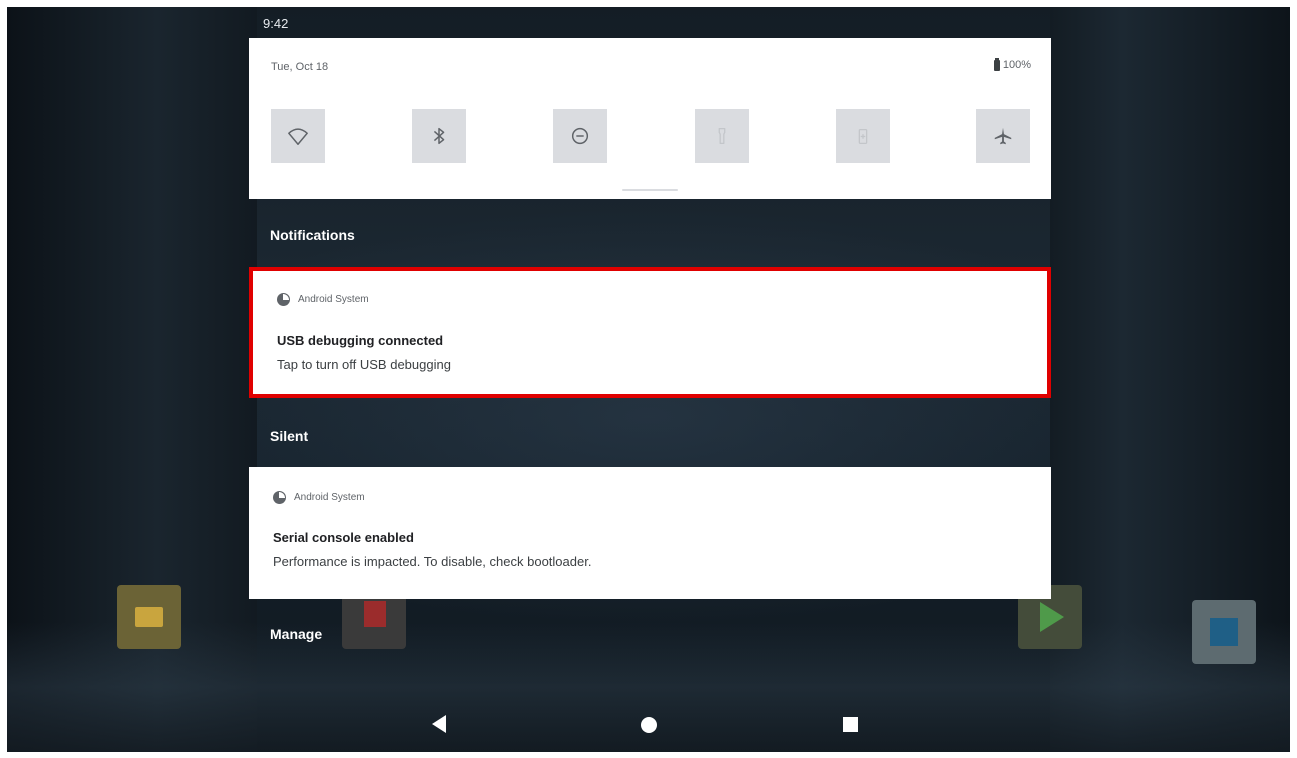 The width and height of the screenshot is (1297, 758). What do you see at coordinates (439, 724) in the screenshot?
I see `back-icon` at bounding box center [439, 724].